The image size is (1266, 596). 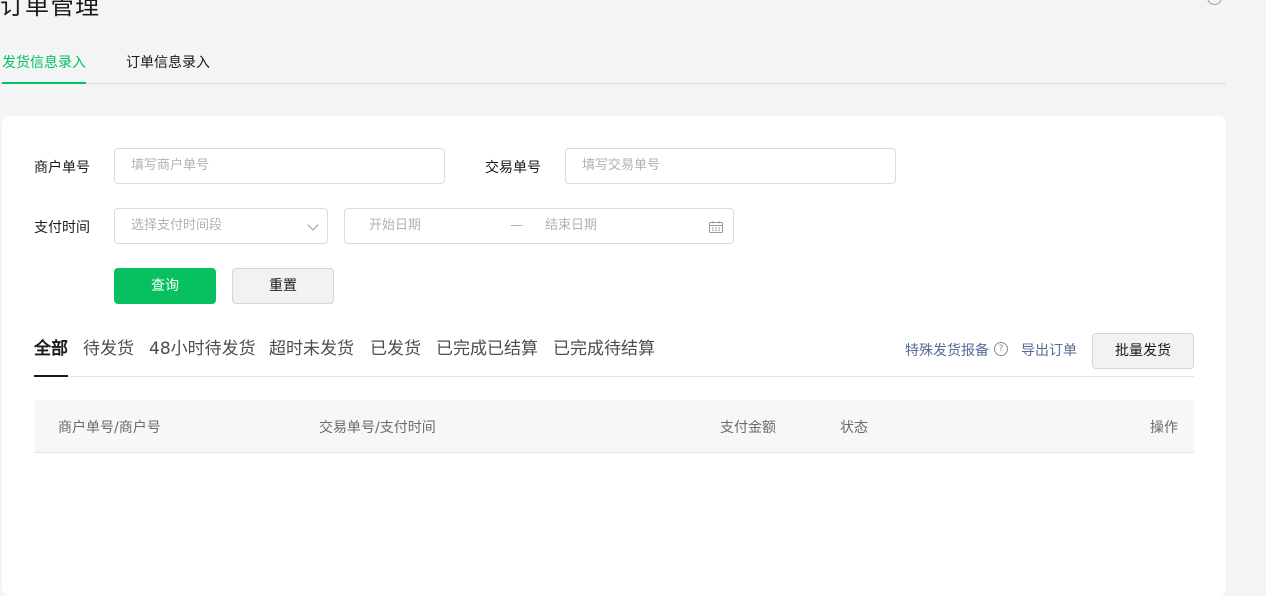 I want to click on status-tab-overdue: 超时未发货, so click(x=311, y=354).